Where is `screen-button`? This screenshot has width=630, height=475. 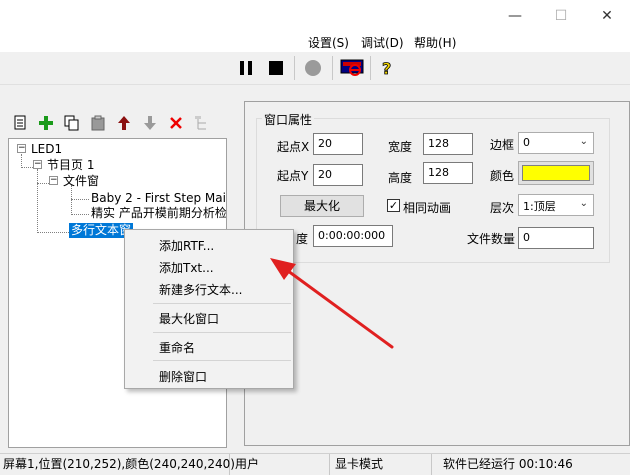
screen-button is located at coordinates (352, 68).